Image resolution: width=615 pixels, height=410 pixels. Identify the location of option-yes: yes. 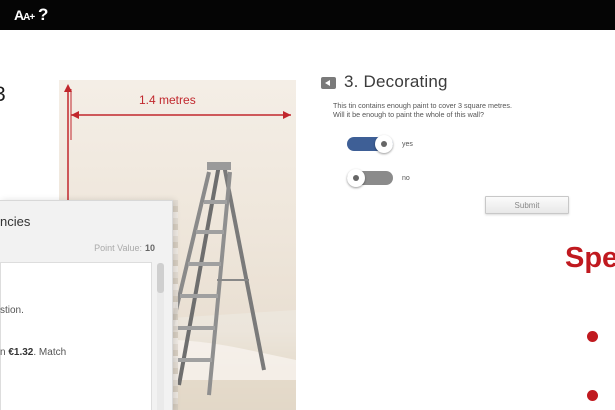
(380, 144).